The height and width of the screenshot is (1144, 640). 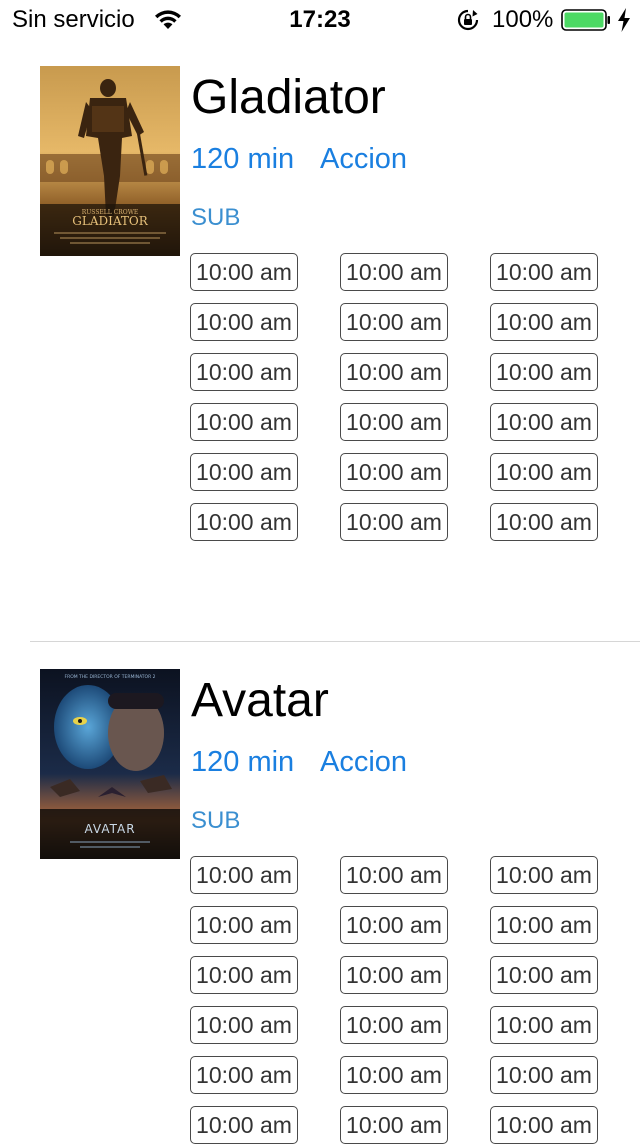 I want to click on rotation-lock-icon, so click(x=468, y=20).